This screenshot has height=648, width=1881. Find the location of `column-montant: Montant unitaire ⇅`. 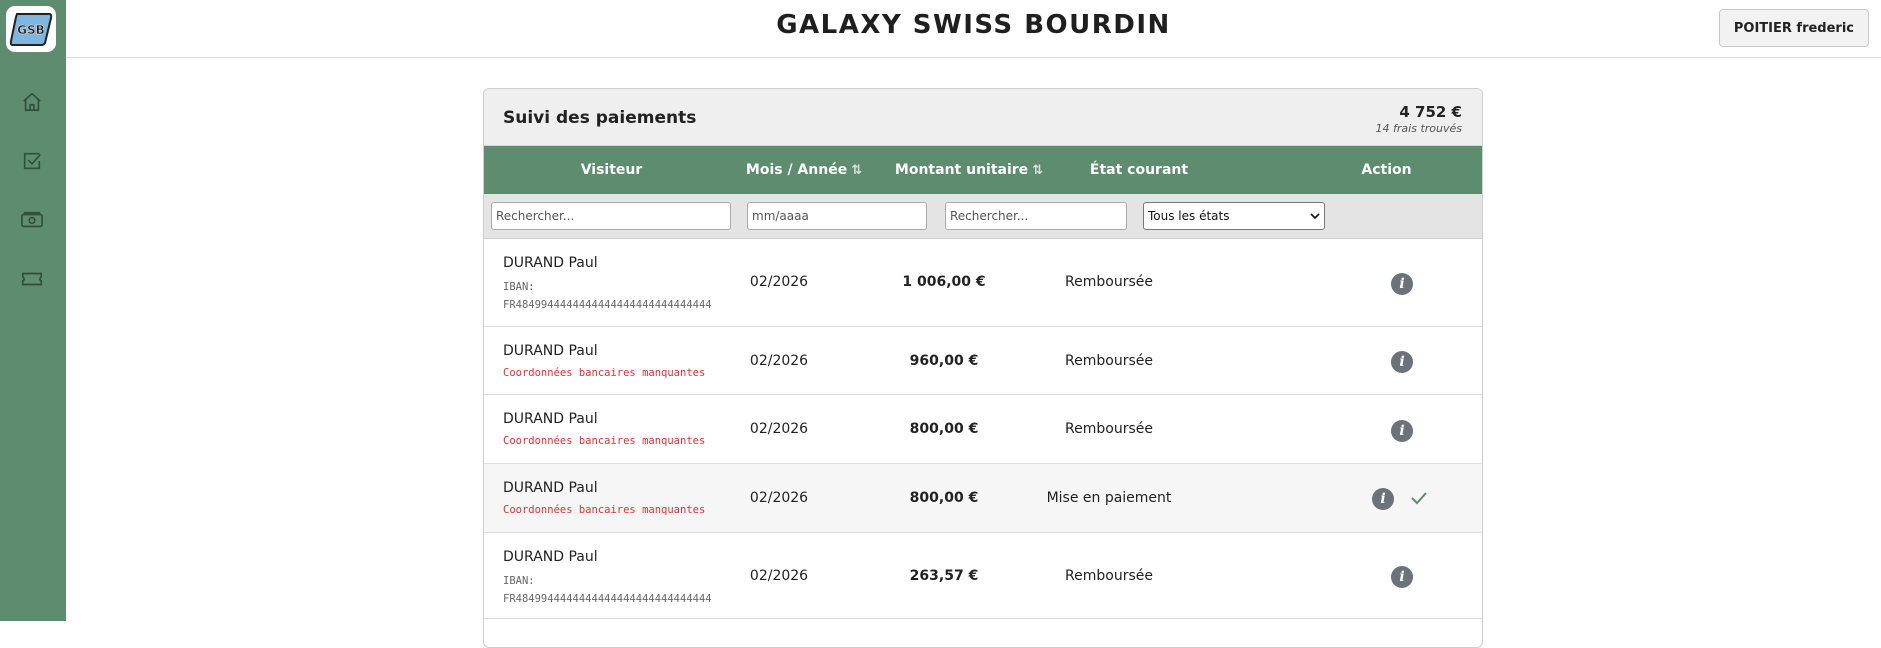

column-montant: Montant unitaire ⇅ is located at coordinates (969, 170).